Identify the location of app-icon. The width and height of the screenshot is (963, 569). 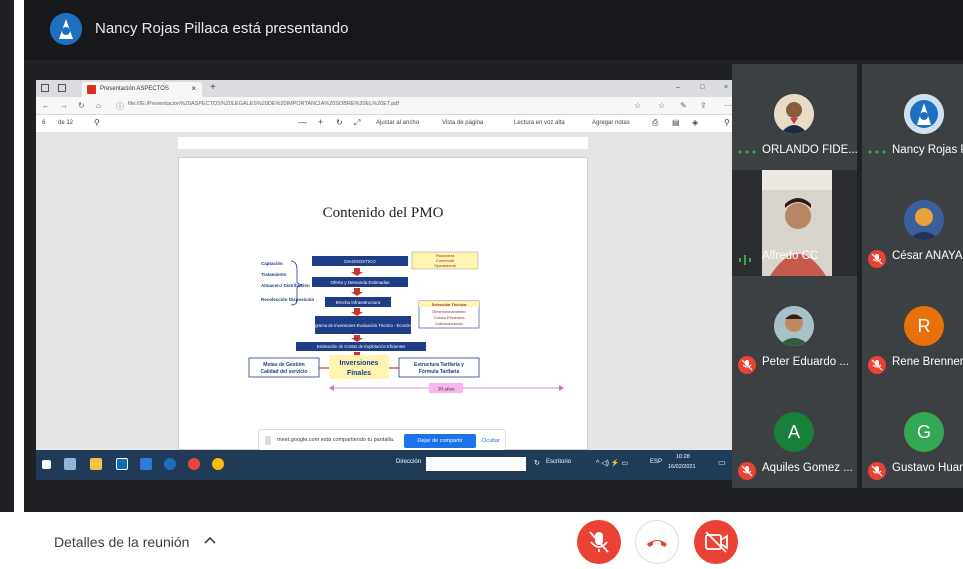
(146, 464).